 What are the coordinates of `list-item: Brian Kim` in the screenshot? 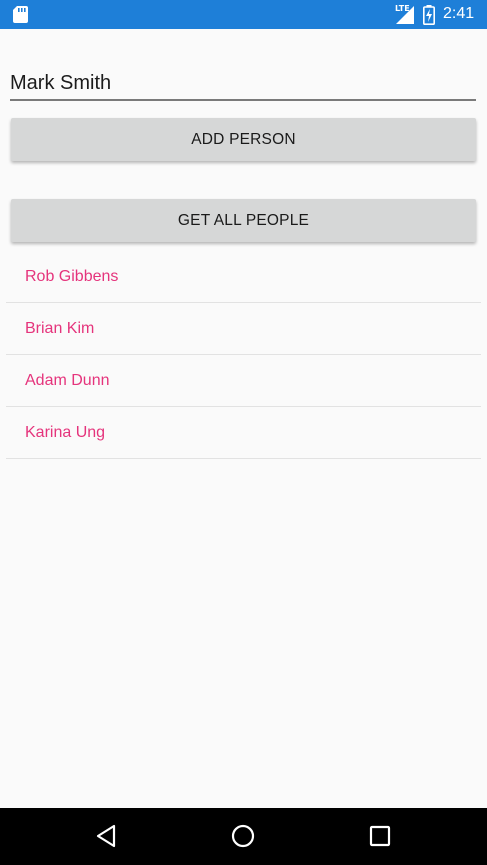 It's located at (243, 329).